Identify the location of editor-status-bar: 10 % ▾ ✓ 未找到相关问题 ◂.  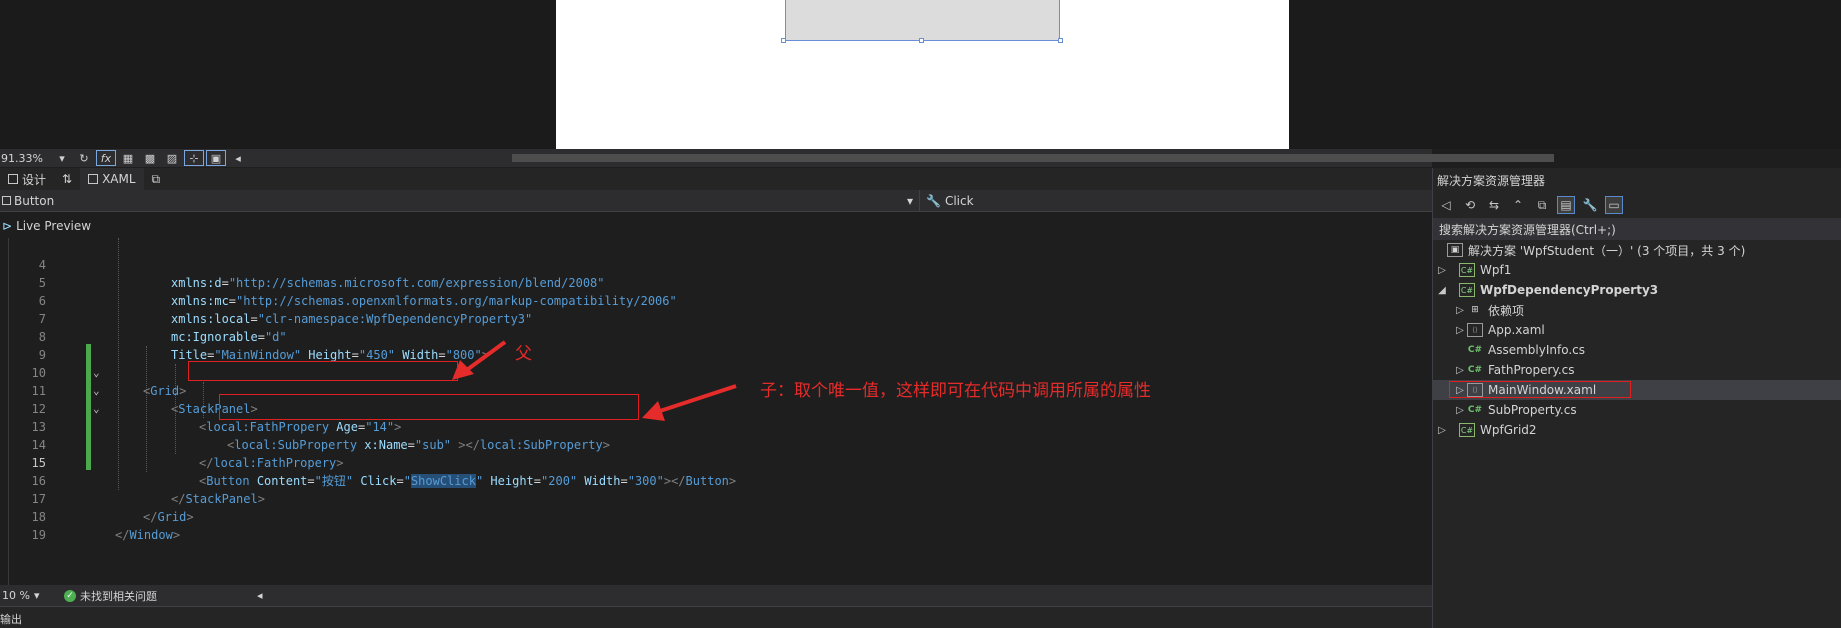
(716, 595).